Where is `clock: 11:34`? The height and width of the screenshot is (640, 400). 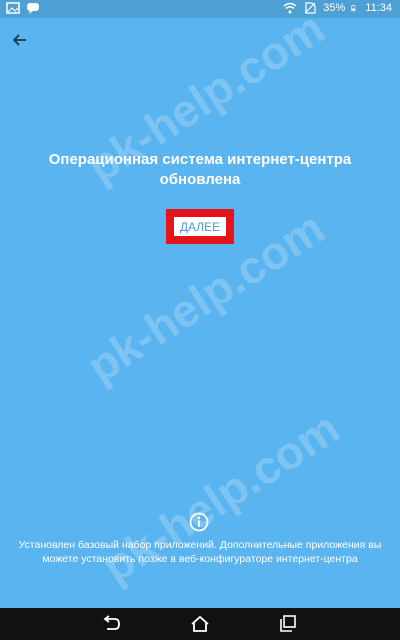
clock: 11:34 is located at coordinates (378, 8).